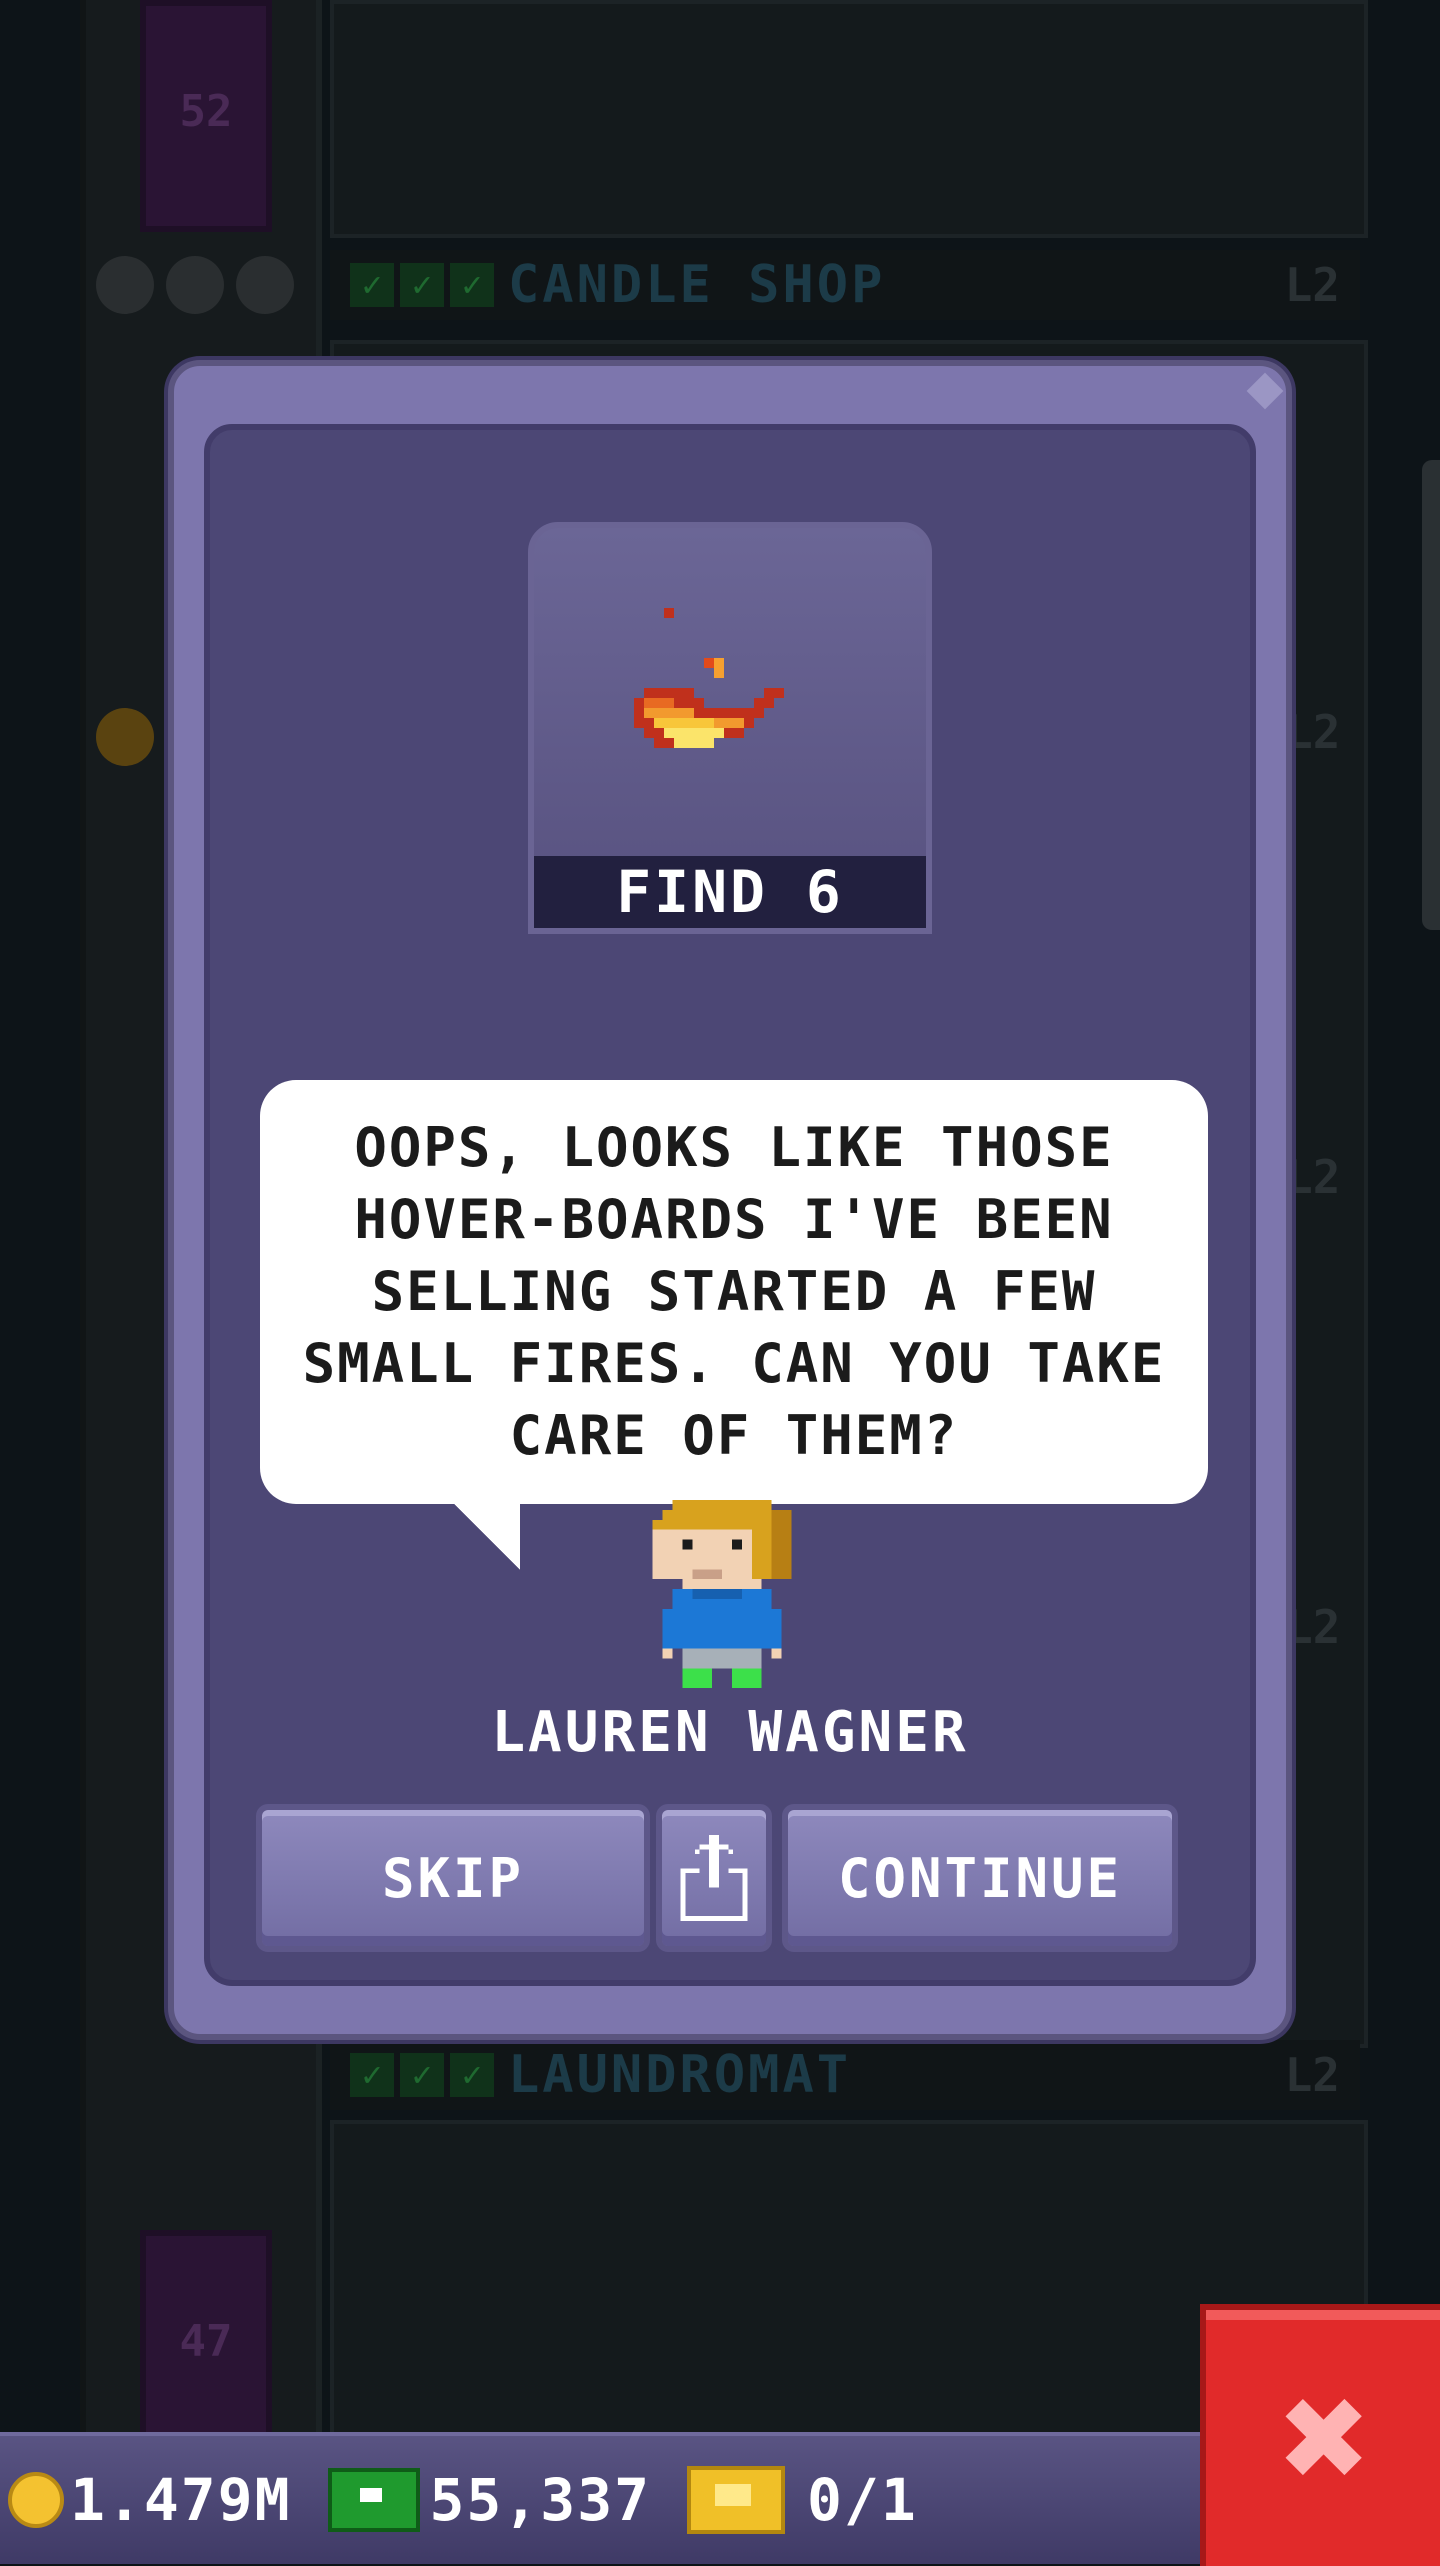  I want to click on share-icon, so click(714, 1878).